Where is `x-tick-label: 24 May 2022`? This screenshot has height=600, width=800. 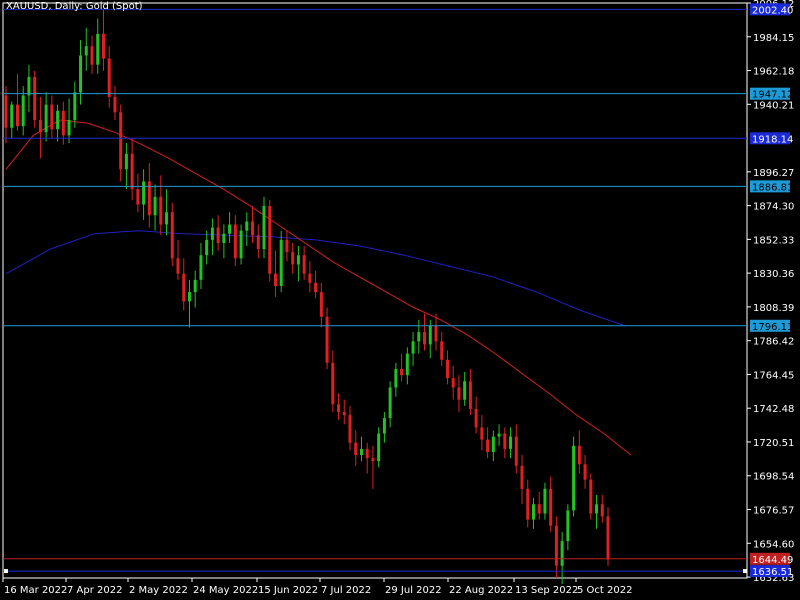 x-tick-label: 24 May 2022 is located at coordinates (225, 590).